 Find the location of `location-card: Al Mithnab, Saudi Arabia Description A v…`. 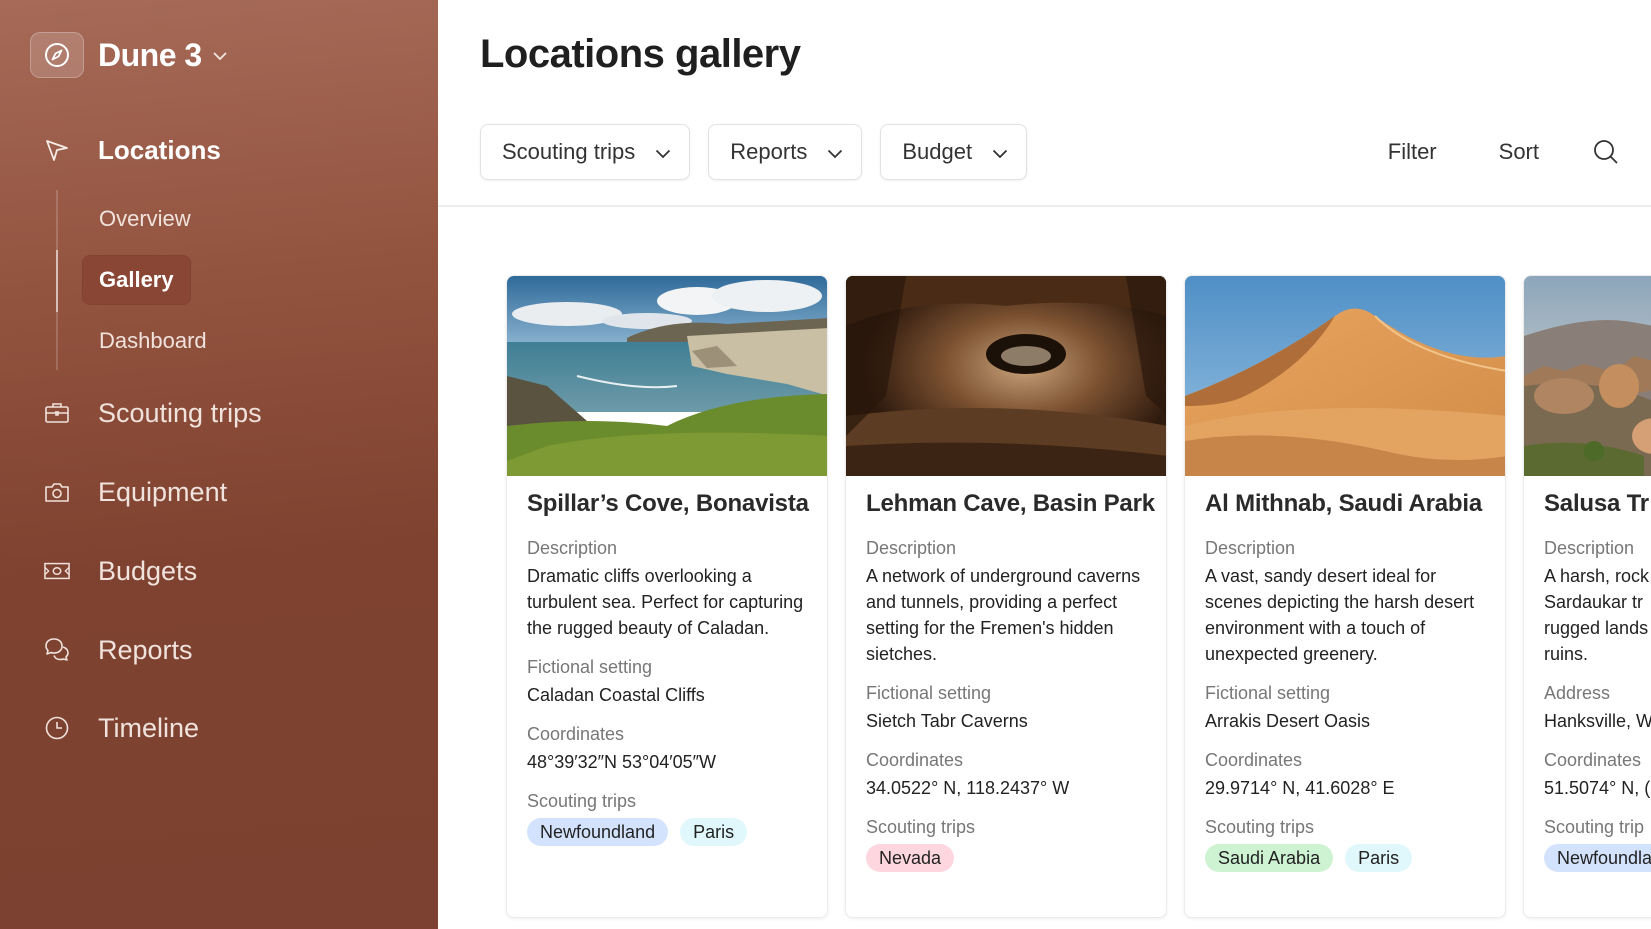

location-card: Al Mithnab, Saudi Arabia Description A v… is located at coordinates (1345, 596).